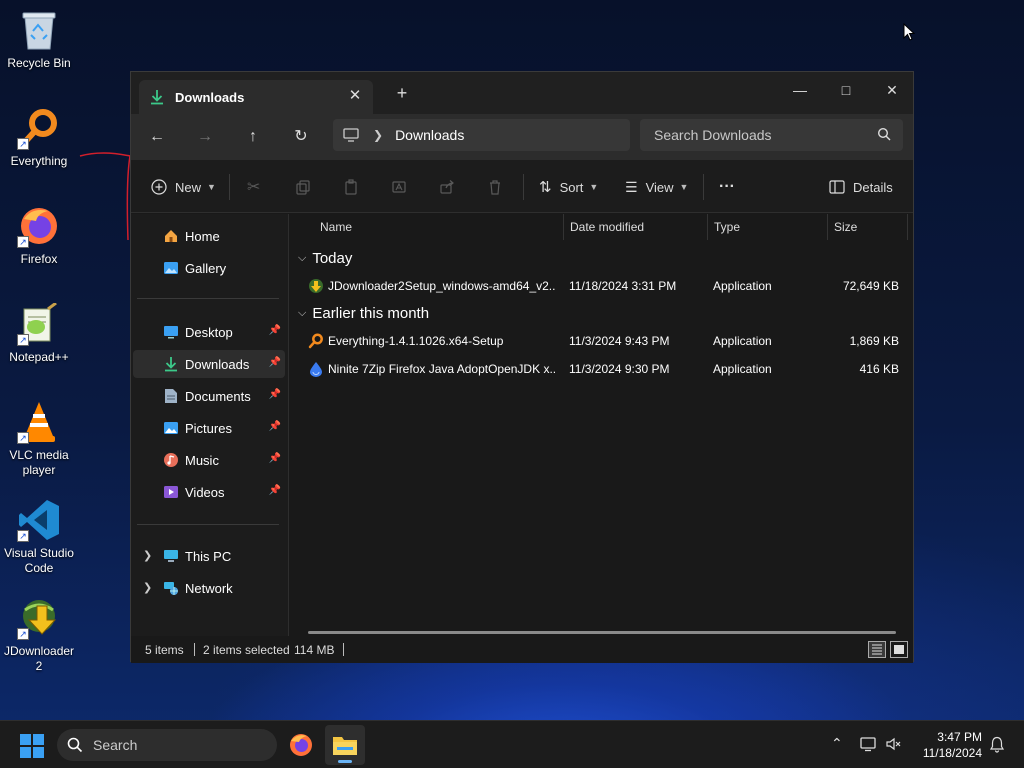 This screenshot has width=1024, height=768. What do you see at coordinates (209, 268) in the screenshot?
I see `sidebar-item-gallery: Gallery` at bounding box center [209, 268].